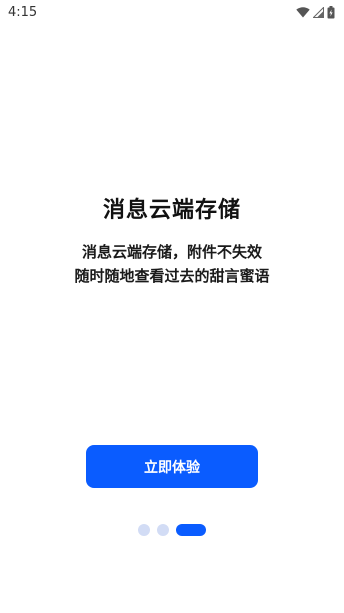 The image size is (344, 613). Describe the element at coordinates (172, 276) in the screenshot. I see `description-line: 随时随地查看过去的甜言蜜语` at that location.